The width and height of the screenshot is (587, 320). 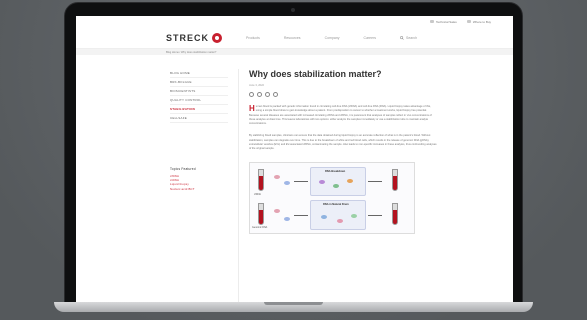 What do you see at coordinates (188, 37) in the screenshot?
I see `logo-text: STRECK` at bounding box center [188, 37].